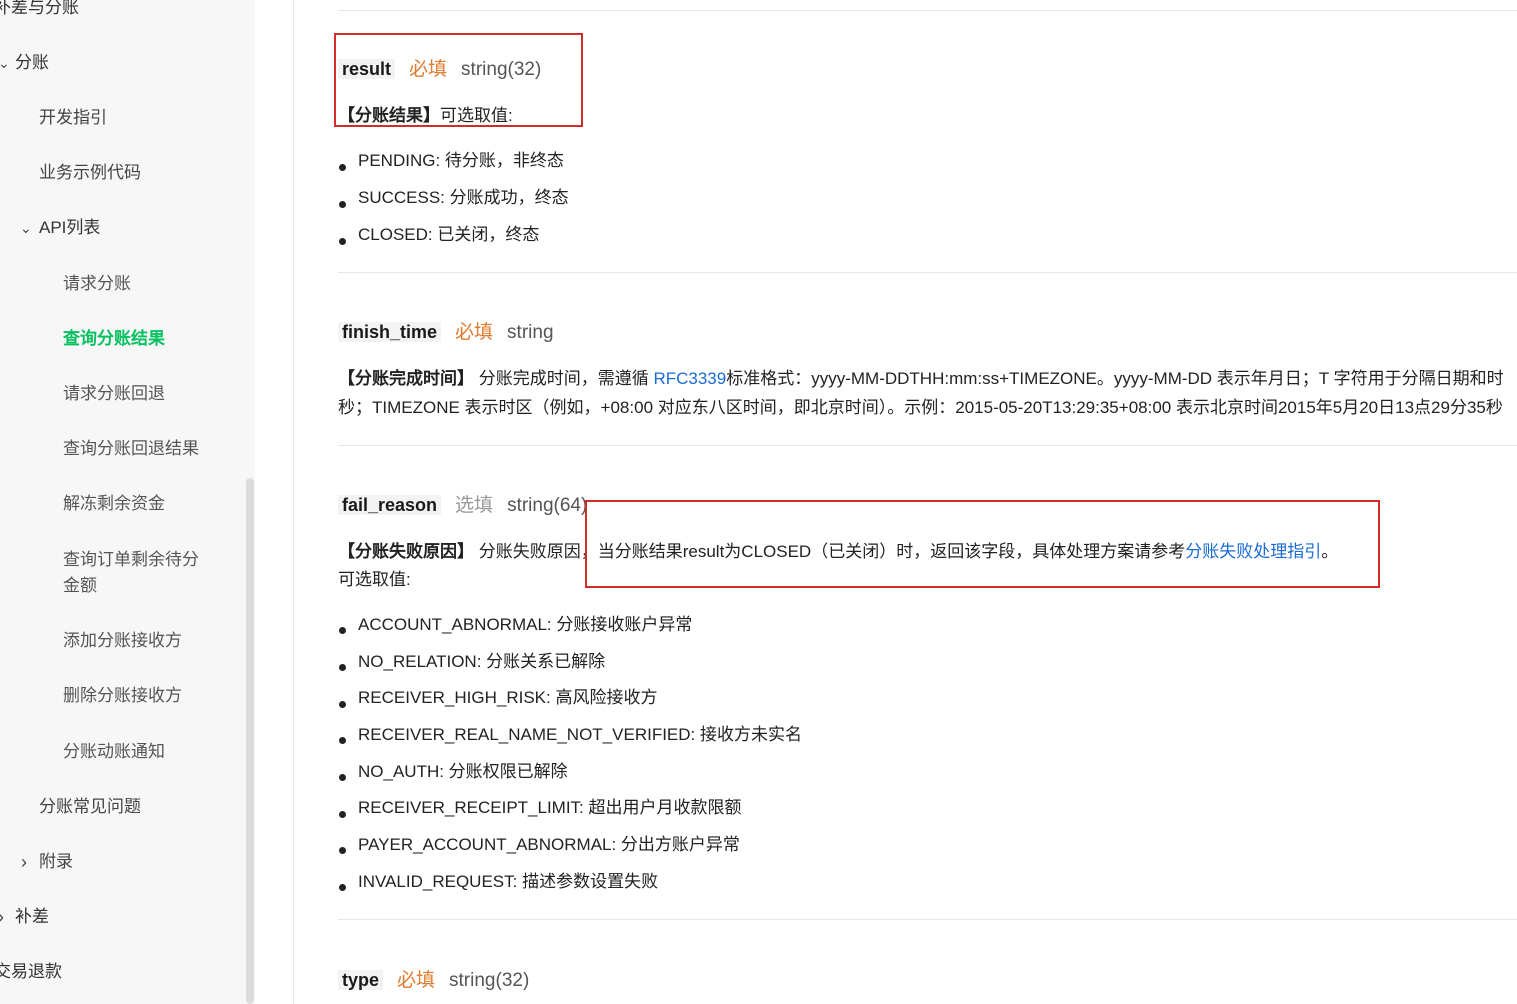 Image resolution: width=1517 pixels, height=1004 pixels. What do you see at coordinates (570, 740) in the screenshot?
I see `list-item: RECEIVER_REAL_NAME_NOT_VERIFIED: 接收方未实名` at bounding box center [570, 740].